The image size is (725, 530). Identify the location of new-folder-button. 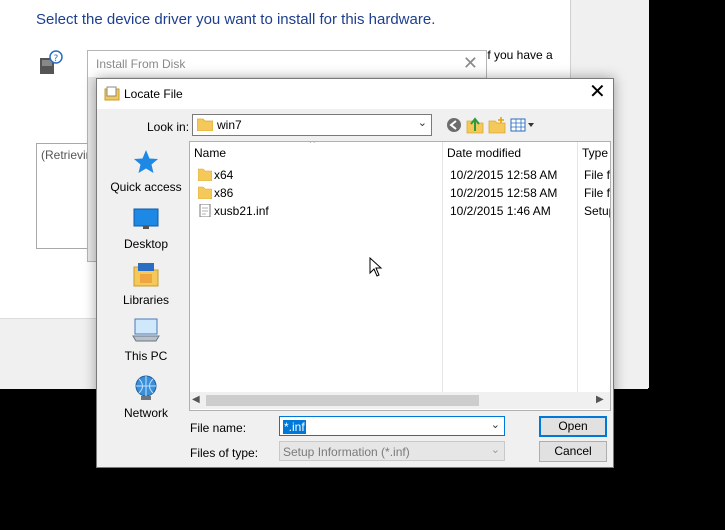
(497, 125).